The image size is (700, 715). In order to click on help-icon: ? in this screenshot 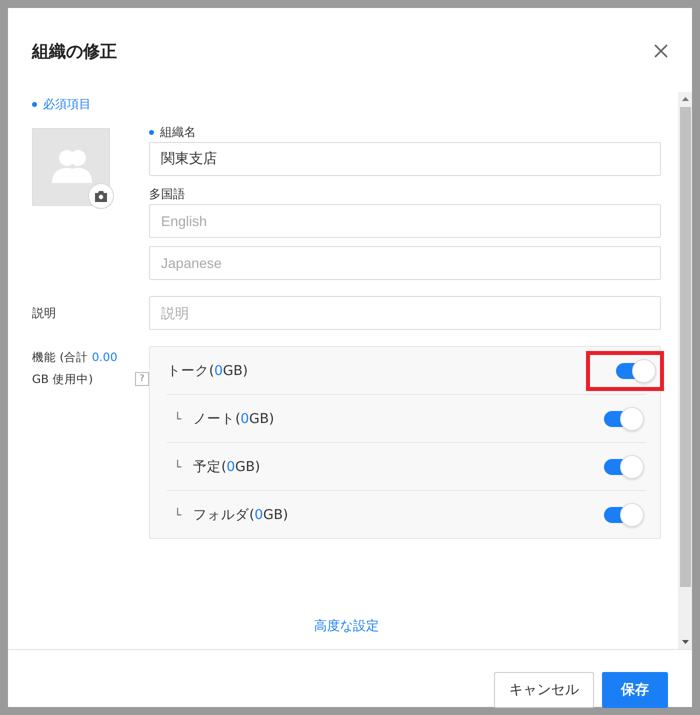, I will do `click(142, 379)`.